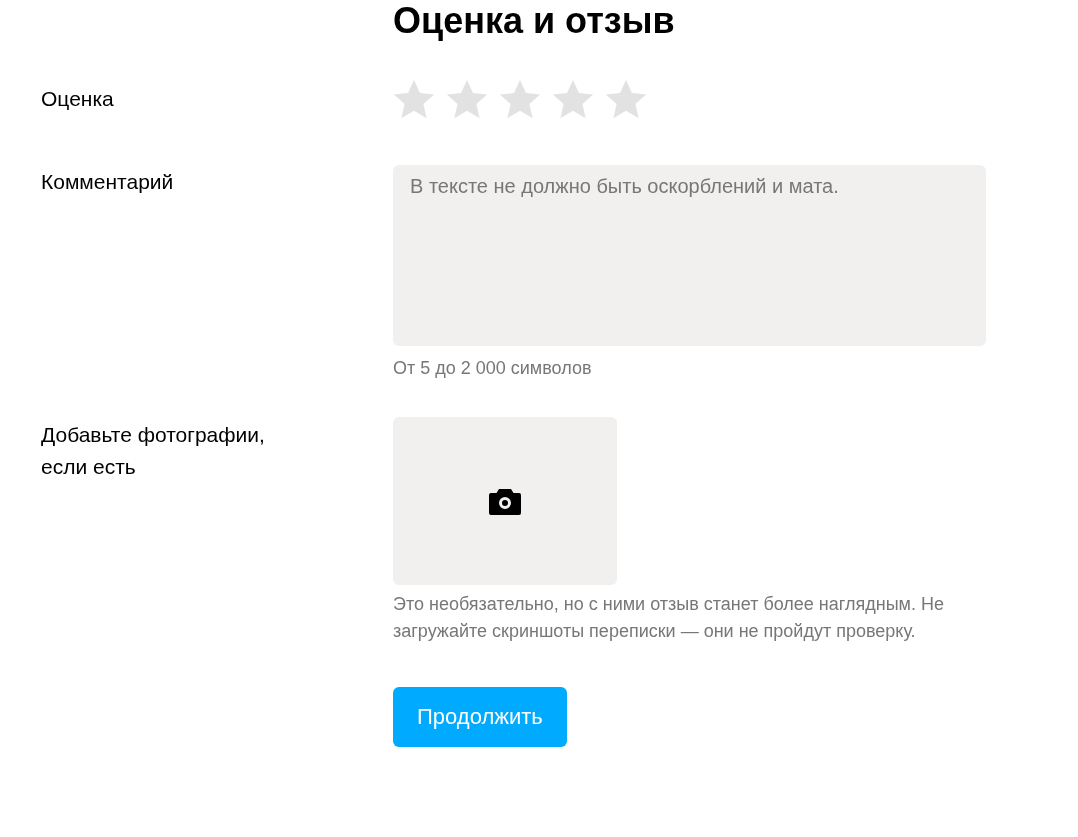 Image resolution: width=1078 pixels, height=837 pixels. Describe the element at coordinates (493, 368) in the screenshot. I see `comment-hint: От 5 до 2 000 символов` at that location.